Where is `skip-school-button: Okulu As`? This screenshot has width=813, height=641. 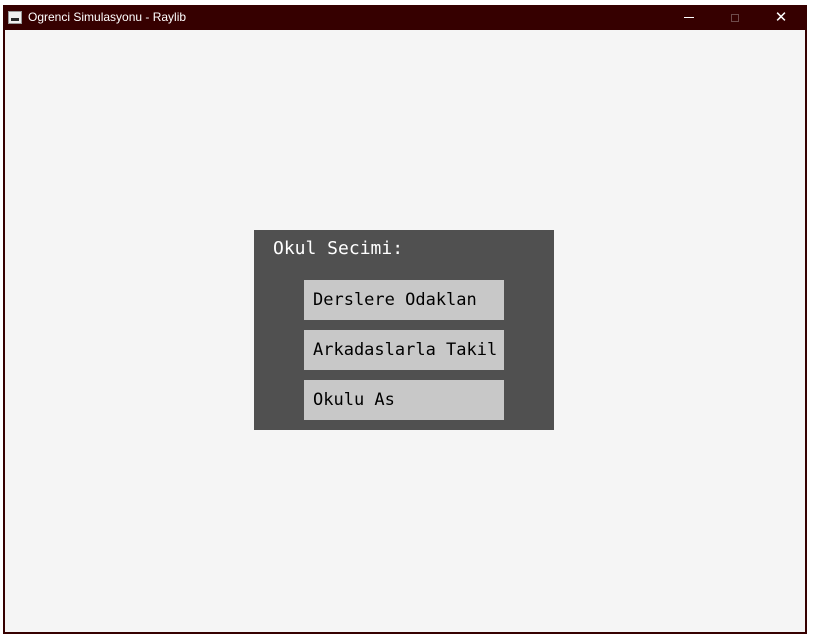
skip-school-button: Okulu As is located at coordinates (404, 400).